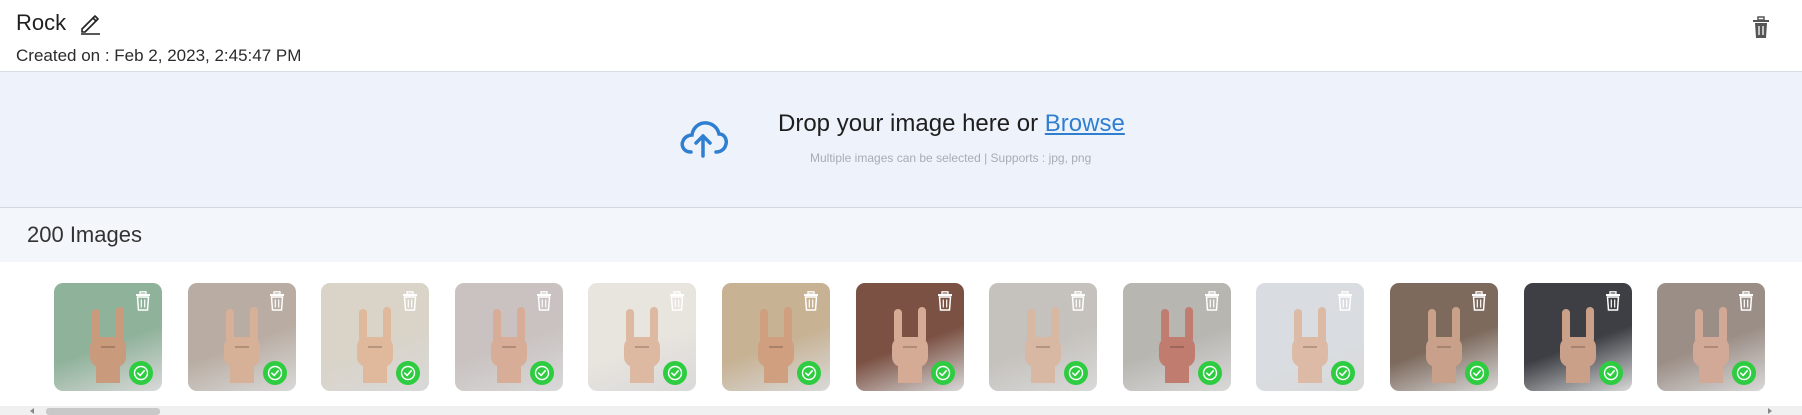 The width and height of the screenshot is (1802, 415). Describe the element at coordinates (41, 22) in the screenshot. I see `collection-title: Rock` at that location.